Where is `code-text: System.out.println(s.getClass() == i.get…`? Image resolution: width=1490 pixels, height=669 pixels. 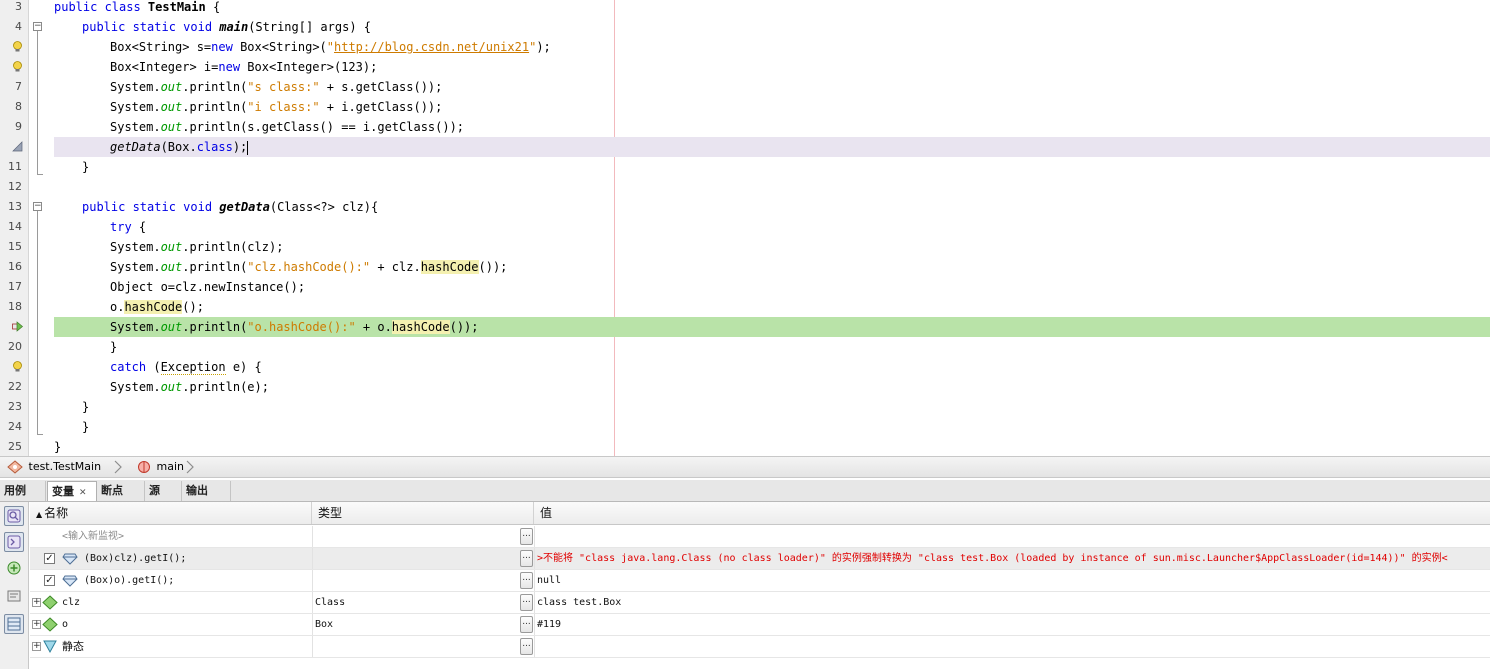 code-text: System.out.println(s.getClass() == i.get… is located at coordinates (287, 127).